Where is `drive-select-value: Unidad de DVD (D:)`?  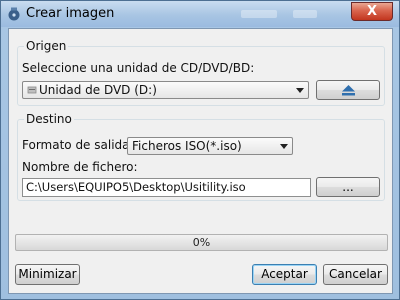 drive-select-value: Unidad de DVD (D:) is located at coordinates (98, 90).